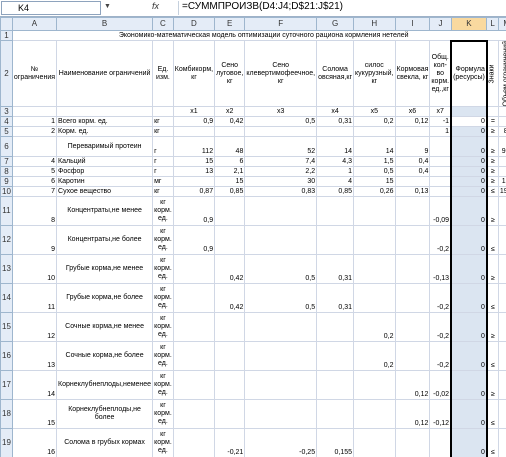 The width and height of the screenshot is (506, 457). Describe the element at coordinates (412, 112) in the screenshot. I see `var-i: x6` at that location.